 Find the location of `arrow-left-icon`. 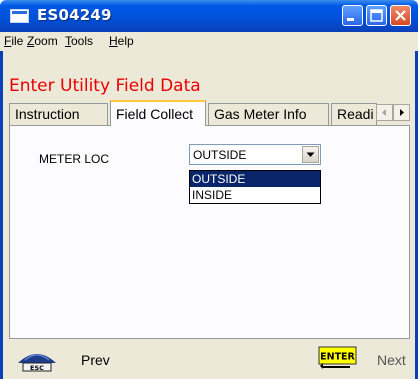

arrow-left-icon is located at coordinates (384, 112).